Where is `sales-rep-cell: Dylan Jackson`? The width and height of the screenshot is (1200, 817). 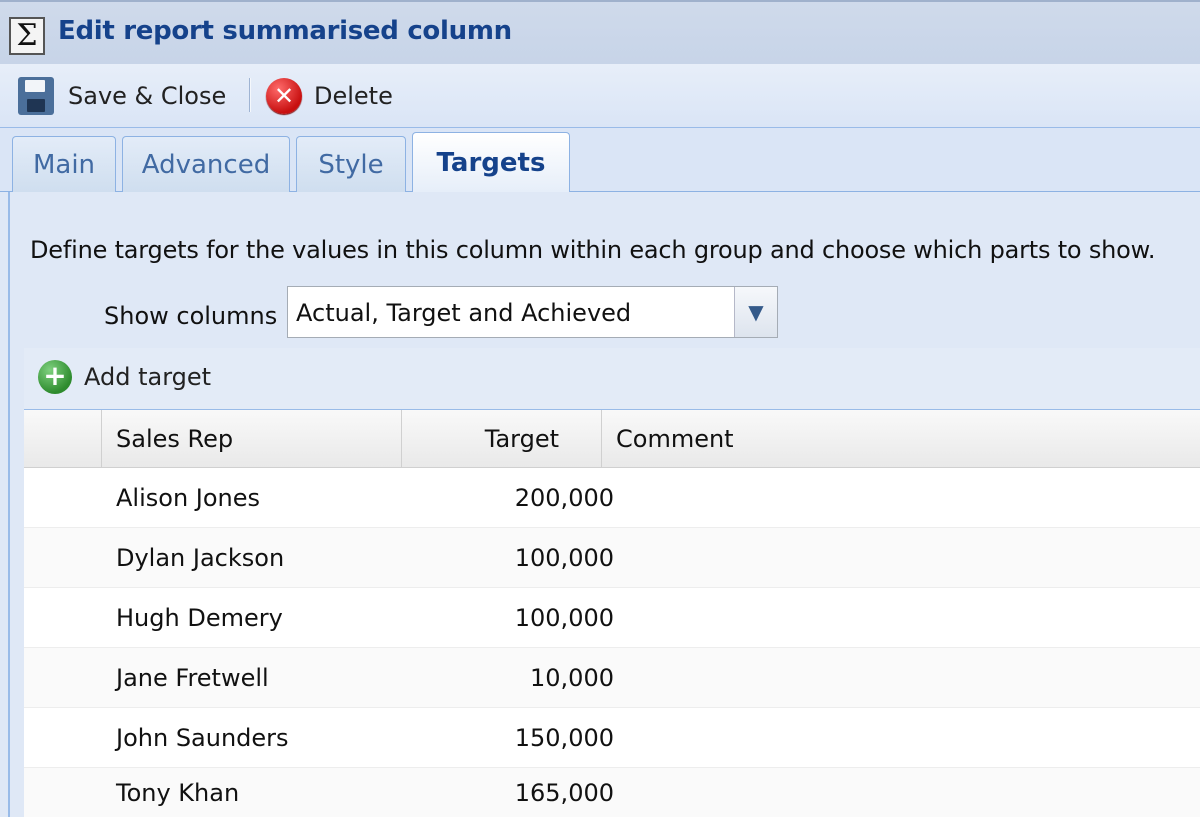 sales-rep-cell: Dylan Jackson is located at coordinates (200, 557).